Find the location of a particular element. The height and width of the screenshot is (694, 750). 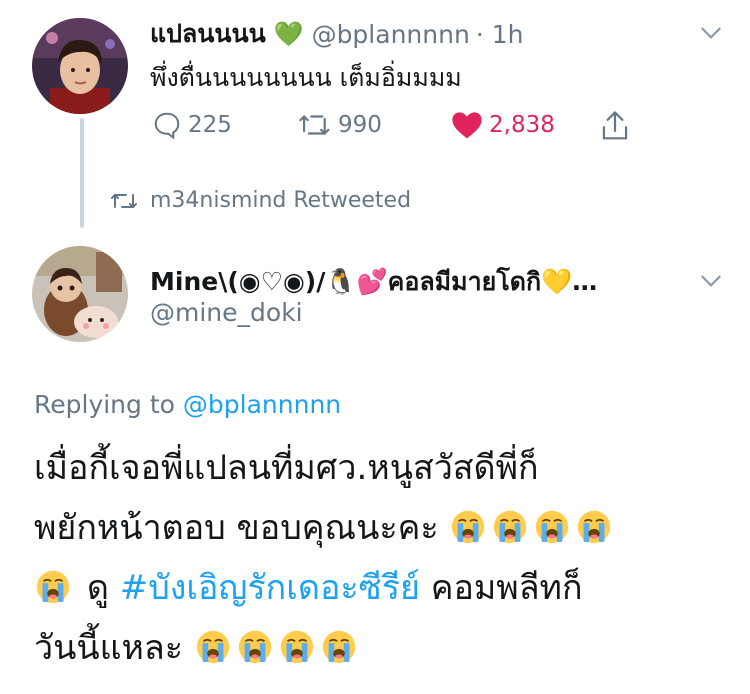

tweet-text-line-4-text: วันนี้แหละ is located at coordinates (108, 648).